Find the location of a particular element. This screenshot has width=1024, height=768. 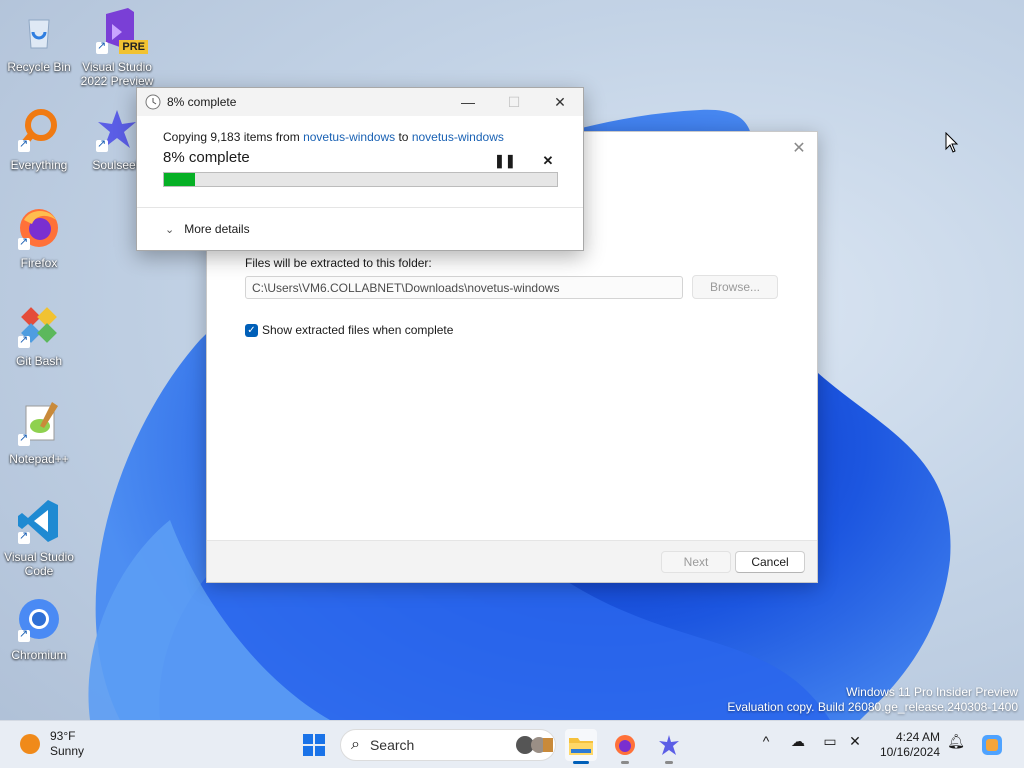

clock-icon is located at coordinates (153, 102).